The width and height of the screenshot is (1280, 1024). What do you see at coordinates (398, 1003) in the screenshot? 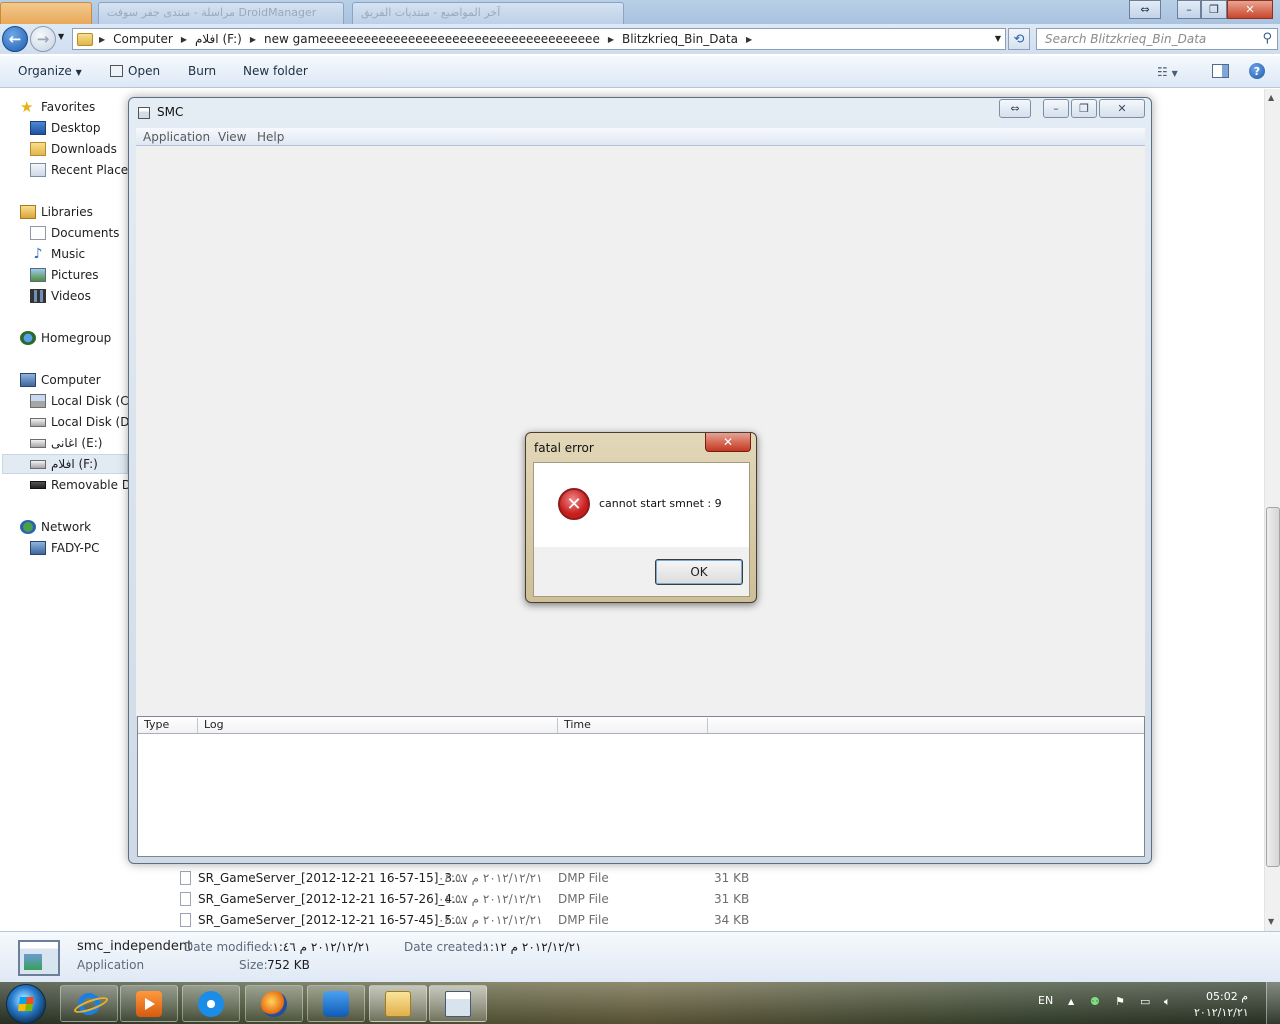
I see `taskbar-windows-explorer` at bounding box center [398, 1003].